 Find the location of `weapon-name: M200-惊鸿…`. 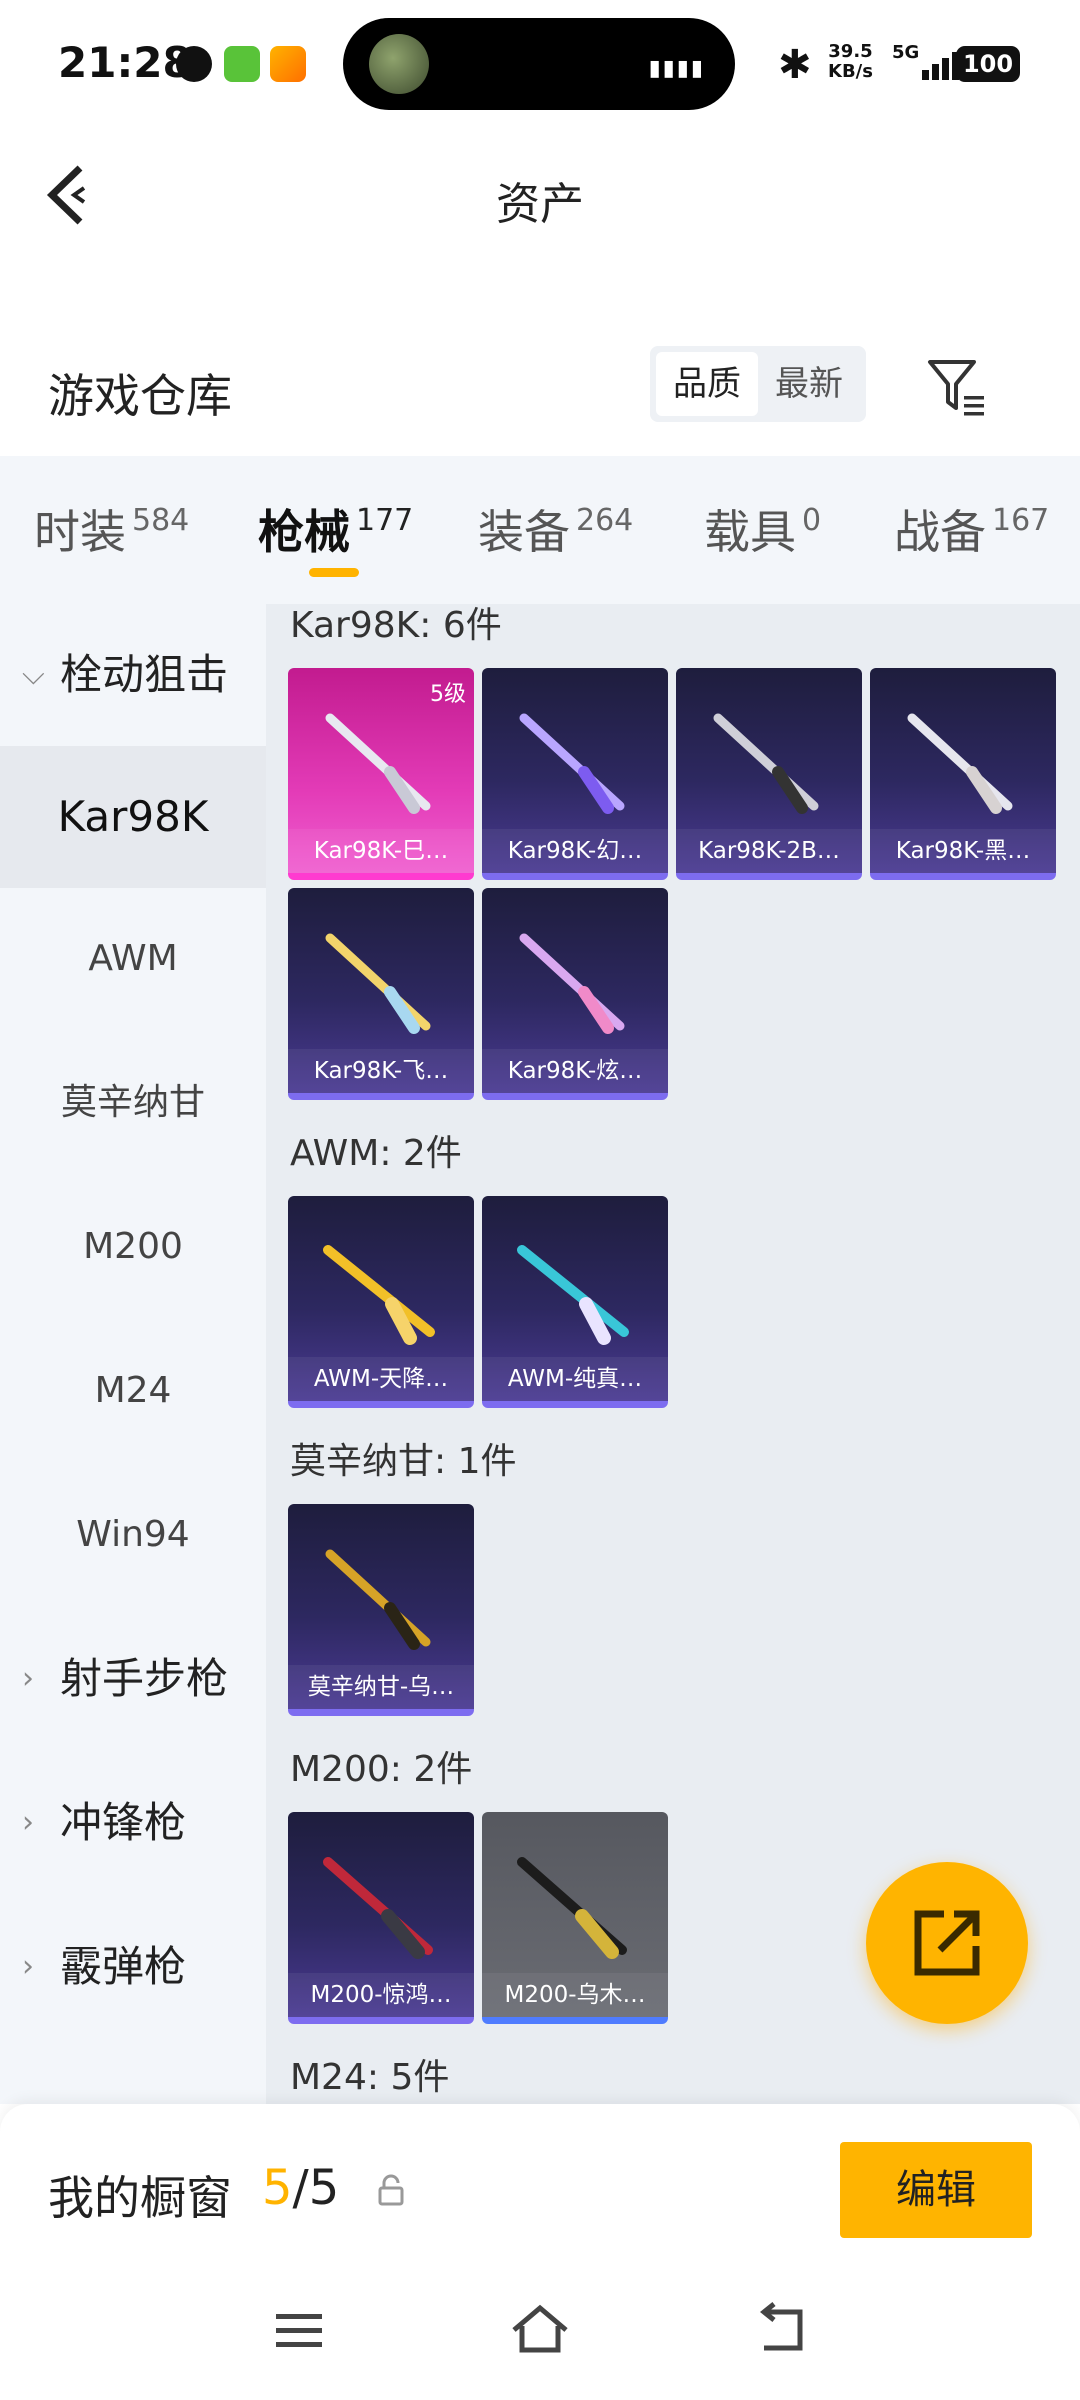

weapon-name: M200-惊鸿… is located at coordinates (381, 1995).